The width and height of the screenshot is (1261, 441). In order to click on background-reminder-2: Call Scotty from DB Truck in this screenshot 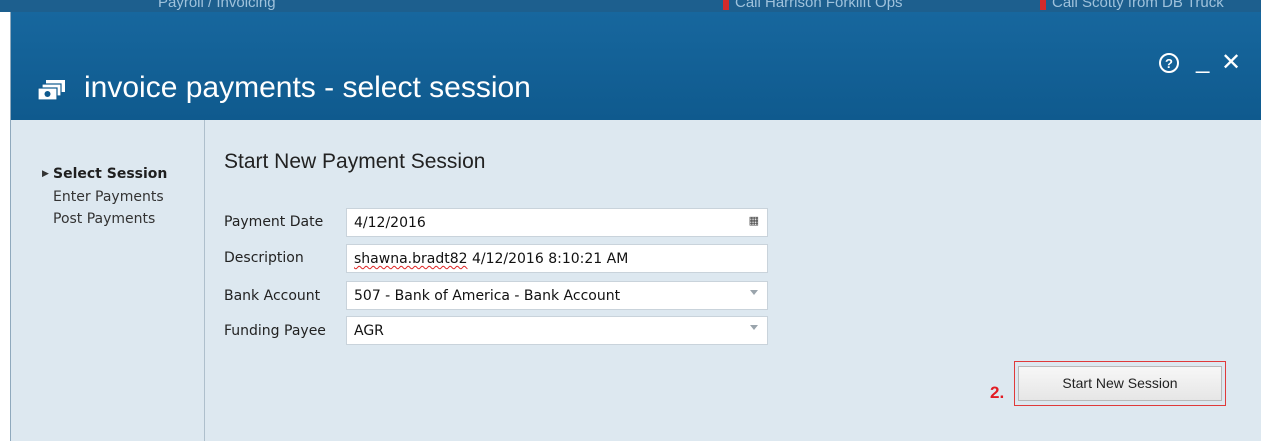, I will do `click(1138, 5)`.